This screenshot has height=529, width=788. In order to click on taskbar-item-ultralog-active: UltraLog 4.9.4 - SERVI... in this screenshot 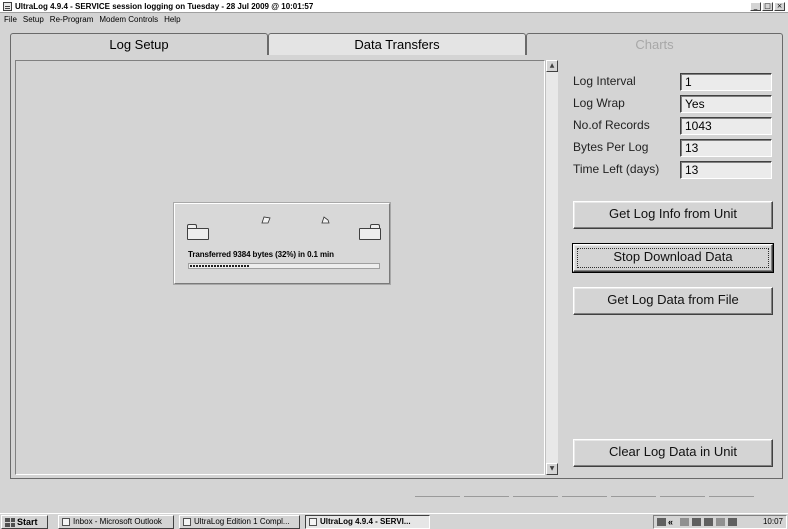, I will do `click(367, 522)`.